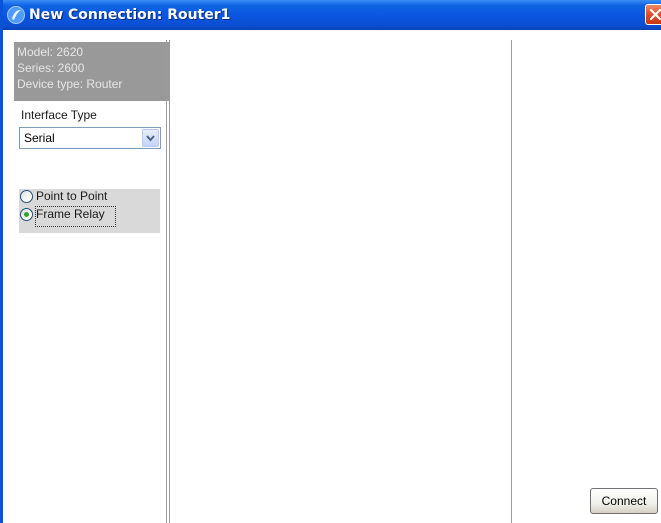  What do you see at coordinates (511, 281) in the screenshot?
I see `column-divider-right` at bounding box center [511, 281].